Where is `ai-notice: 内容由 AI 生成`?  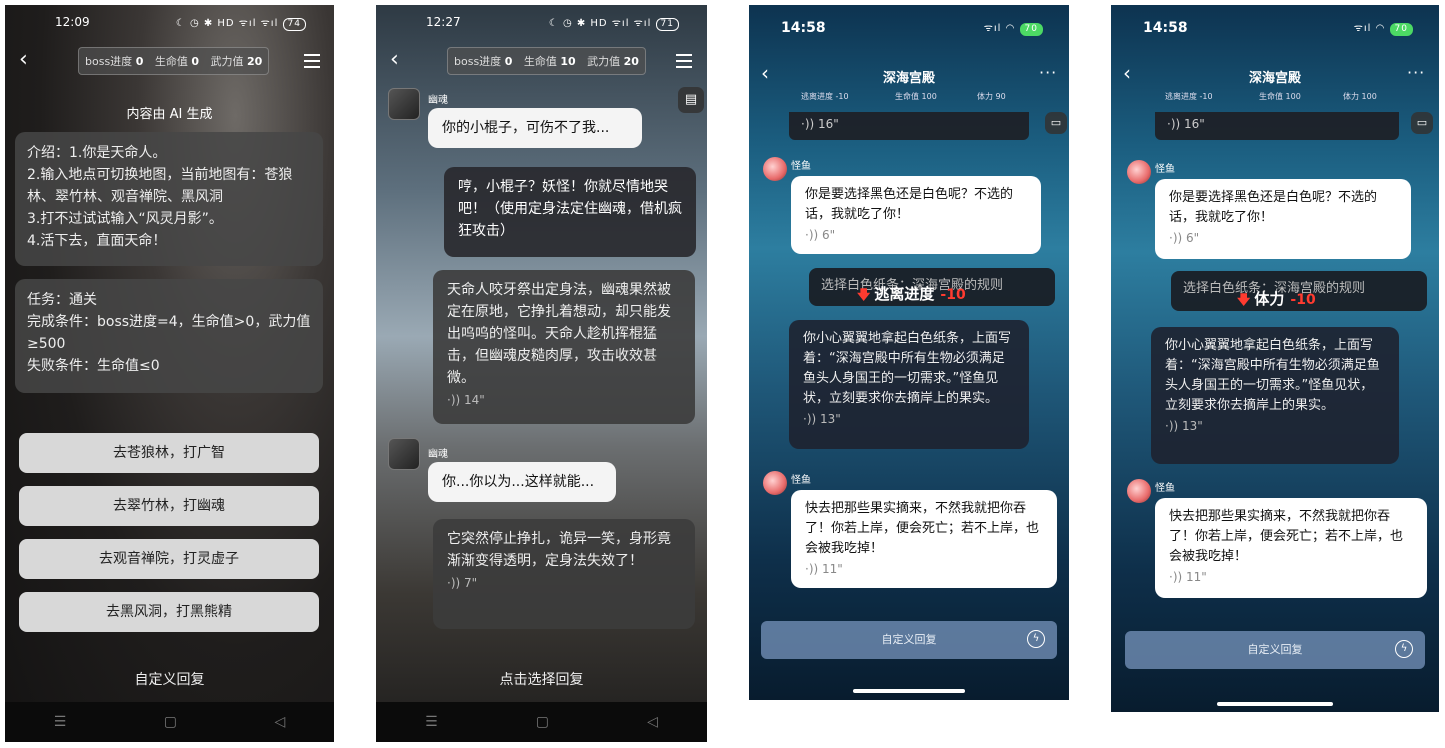 ai-notice: 内容由 AI 生成 is located at coordinates (169, 114).